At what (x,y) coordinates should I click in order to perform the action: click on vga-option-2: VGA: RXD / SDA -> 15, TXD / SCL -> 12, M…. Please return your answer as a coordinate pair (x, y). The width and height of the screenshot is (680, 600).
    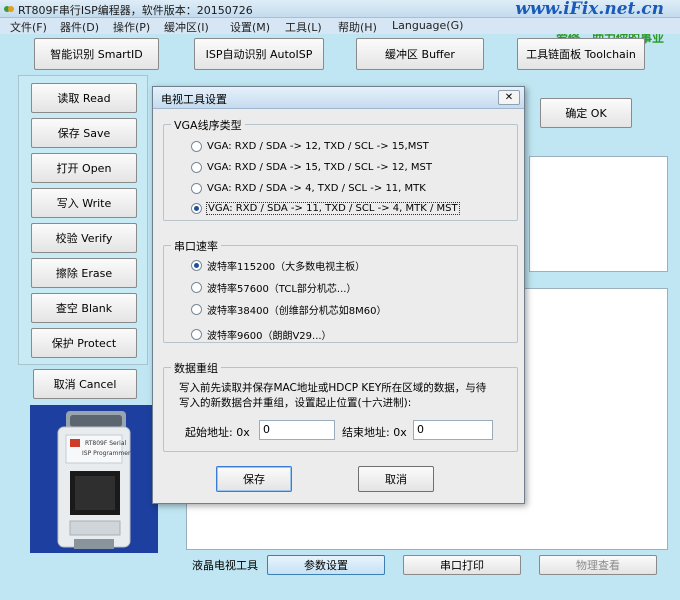
    Looking at the image, I should click on (311, 167).